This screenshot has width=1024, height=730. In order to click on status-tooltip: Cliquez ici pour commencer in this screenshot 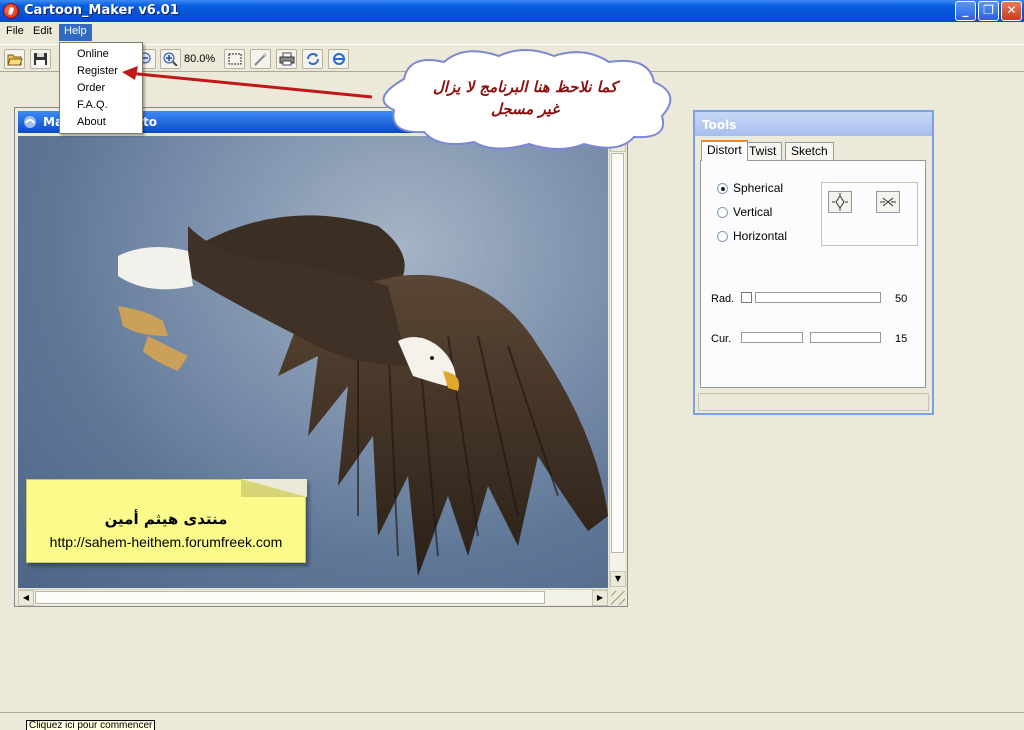, I will do `click(91, 725)`.